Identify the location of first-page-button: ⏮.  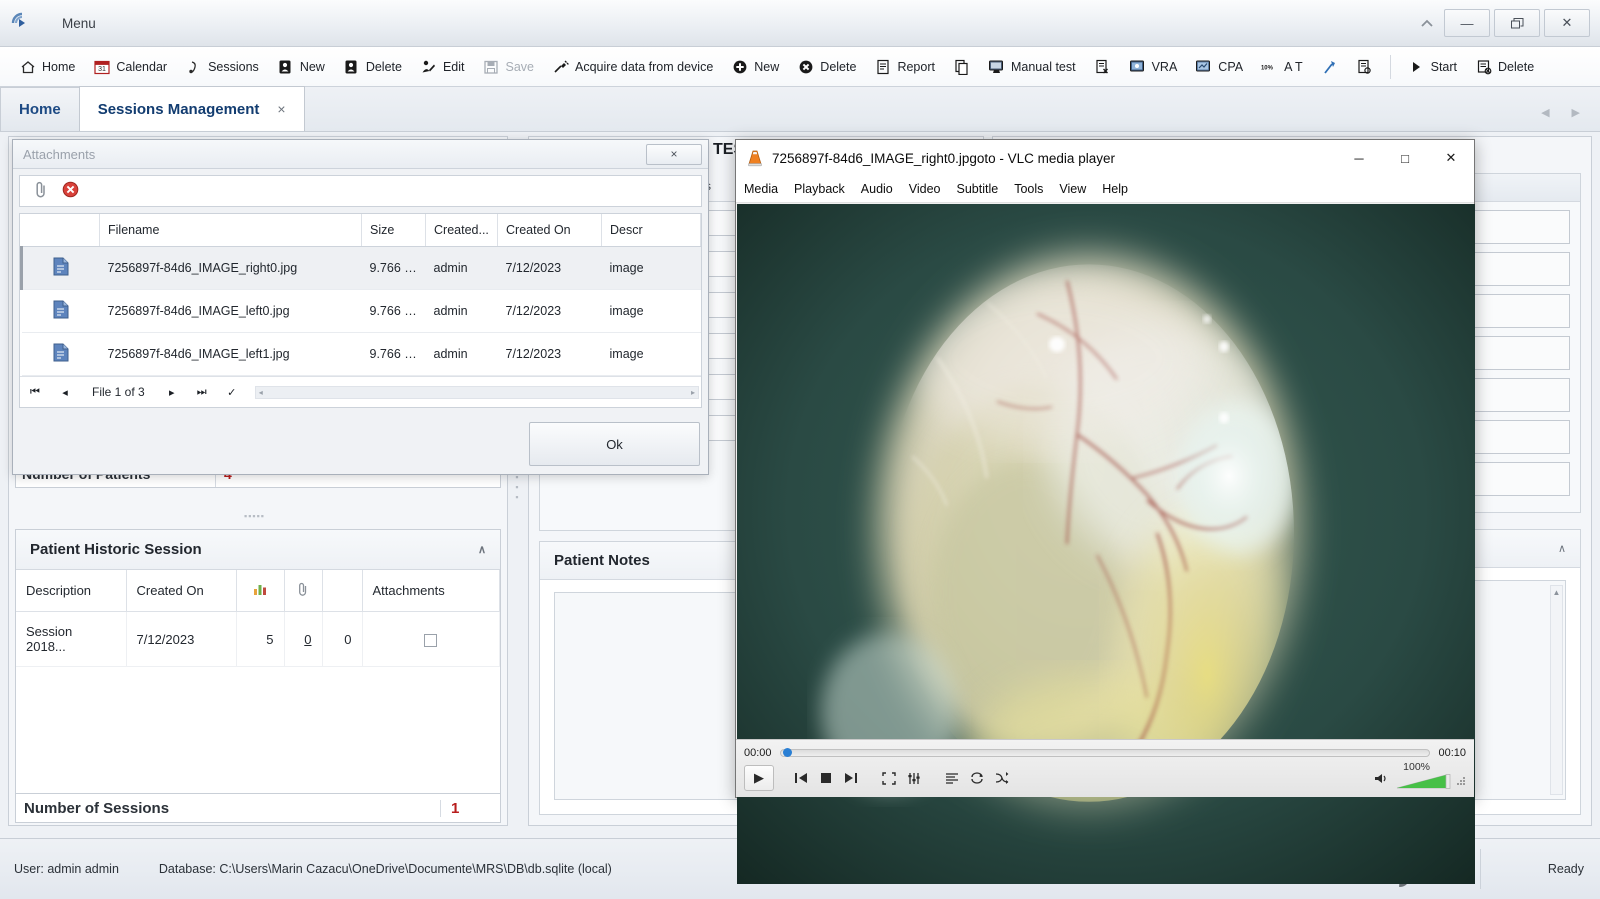
(35, 392).